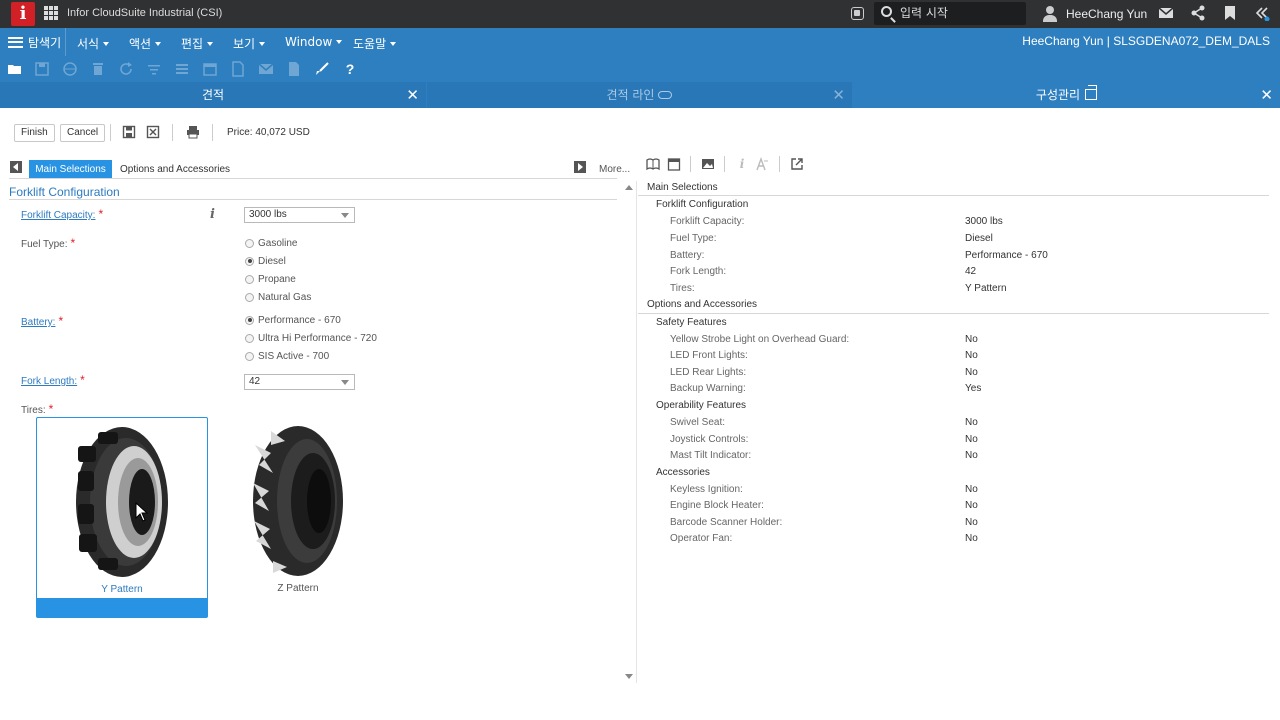 The width and height of the screenshot is (1280, 720). What do you see at coordinates (1095, 14) in the screenshot?
I see `user-menu: HeeChang Yun` at bounding box center [1095, 14].